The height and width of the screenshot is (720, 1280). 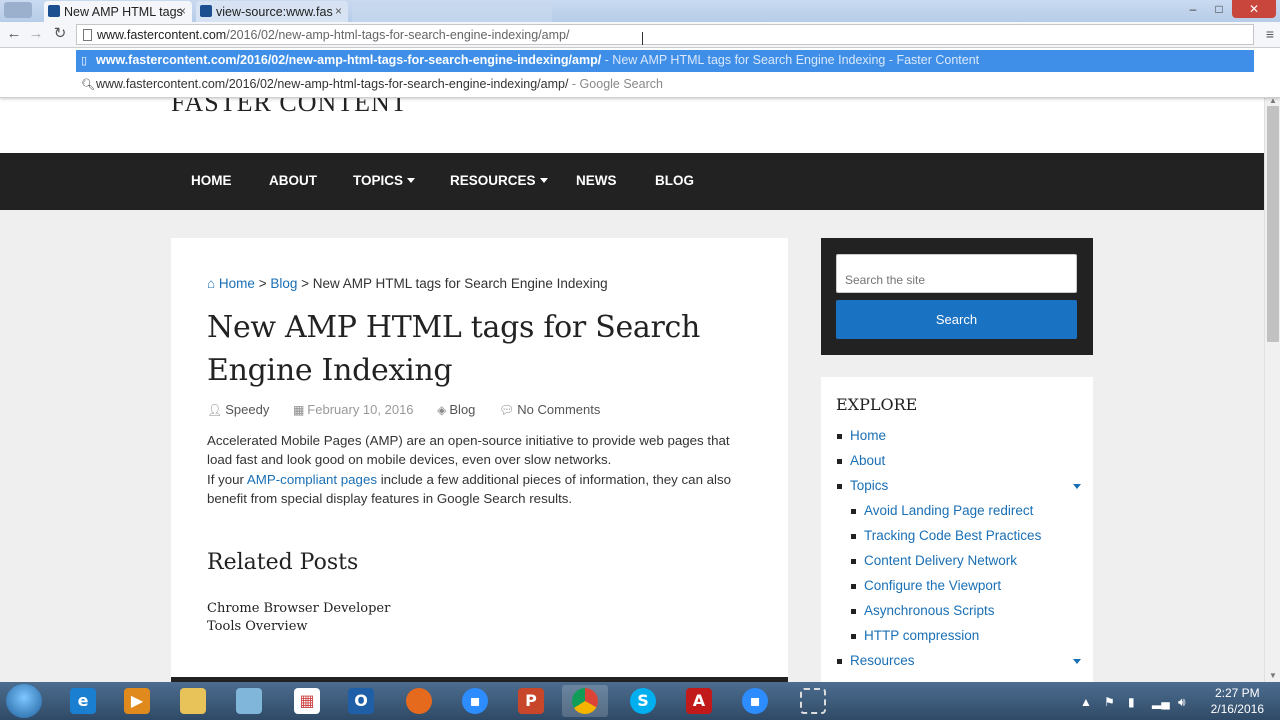 I want to click on nav-blog: BLOG, so click(x=674, y=180).